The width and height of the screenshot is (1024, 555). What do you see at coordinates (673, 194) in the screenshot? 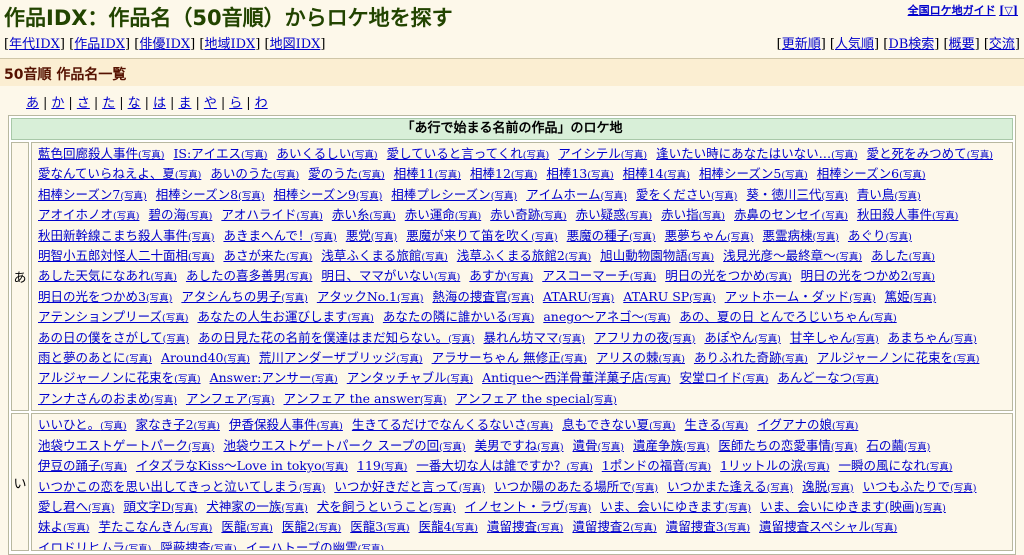
I see `work-title-link: 愛をください` at bounding box center [673, 194].